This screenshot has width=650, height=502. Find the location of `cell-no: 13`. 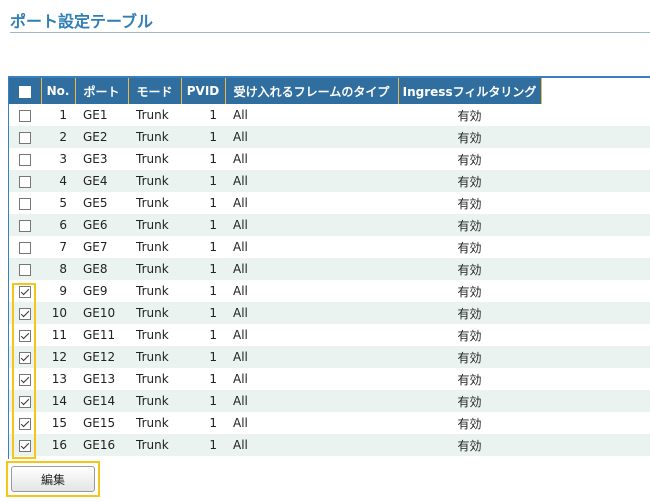

cell-no: 13 is located at coordinates (58, 379).